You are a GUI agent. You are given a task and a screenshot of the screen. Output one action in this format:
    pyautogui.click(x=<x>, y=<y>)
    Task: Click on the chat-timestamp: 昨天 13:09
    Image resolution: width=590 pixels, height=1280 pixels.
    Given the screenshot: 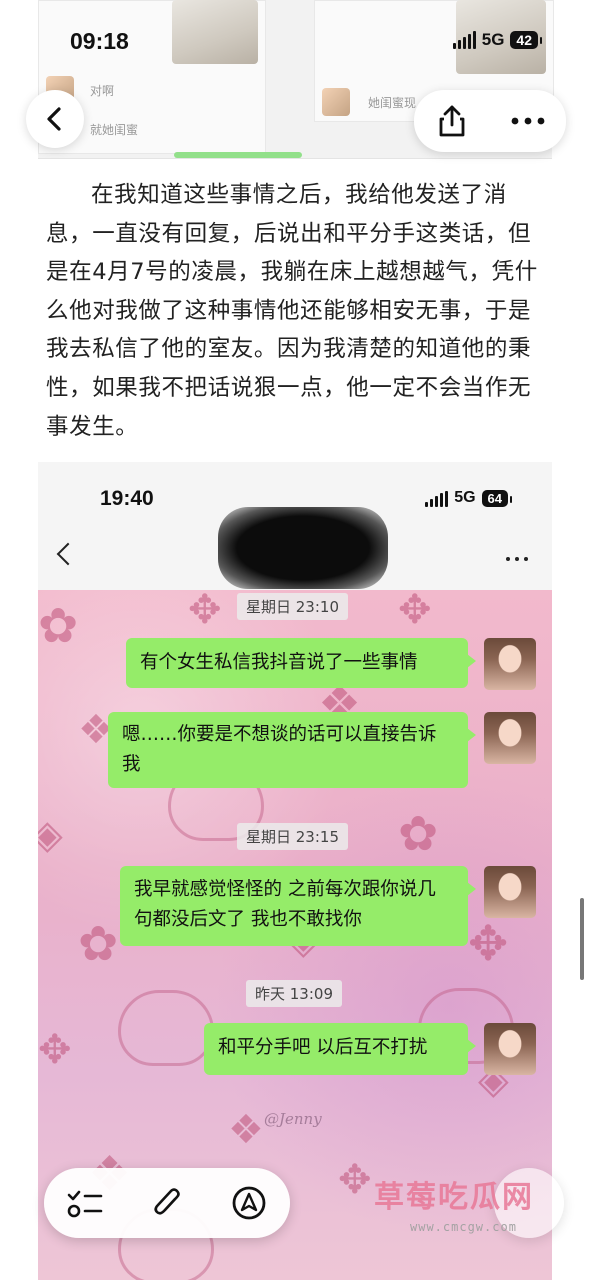 What is the action you would take?
    pyautogui.click(x=294, y=993)
    